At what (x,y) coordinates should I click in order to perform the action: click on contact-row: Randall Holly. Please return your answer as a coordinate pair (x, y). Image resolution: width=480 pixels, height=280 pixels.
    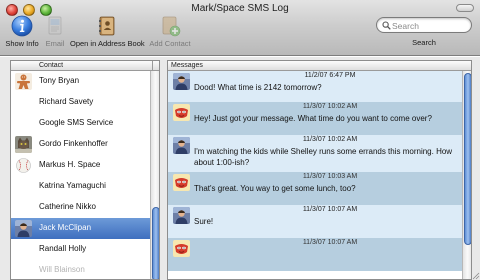
    Looking at the image, I should click on (80, 249).